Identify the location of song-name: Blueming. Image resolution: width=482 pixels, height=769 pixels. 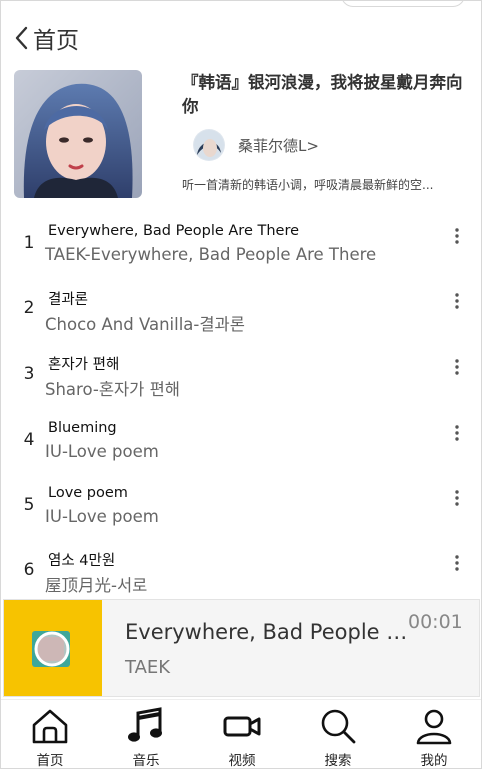
(82, 428).